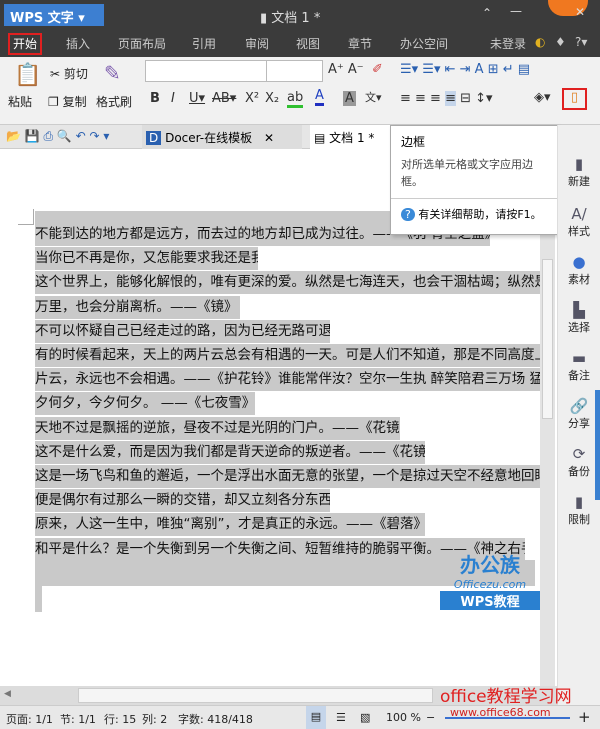 The image size is (600, 729). Describe the element at coordinates (295, 99) in the screenshot. I see `highlight-button: ab` at that location.